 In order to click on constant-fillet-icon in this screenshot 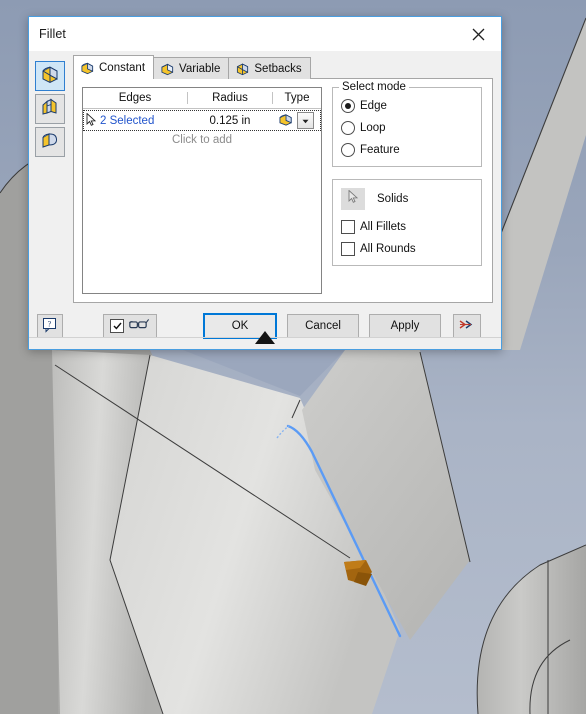, I will do `click(87, 68)`.